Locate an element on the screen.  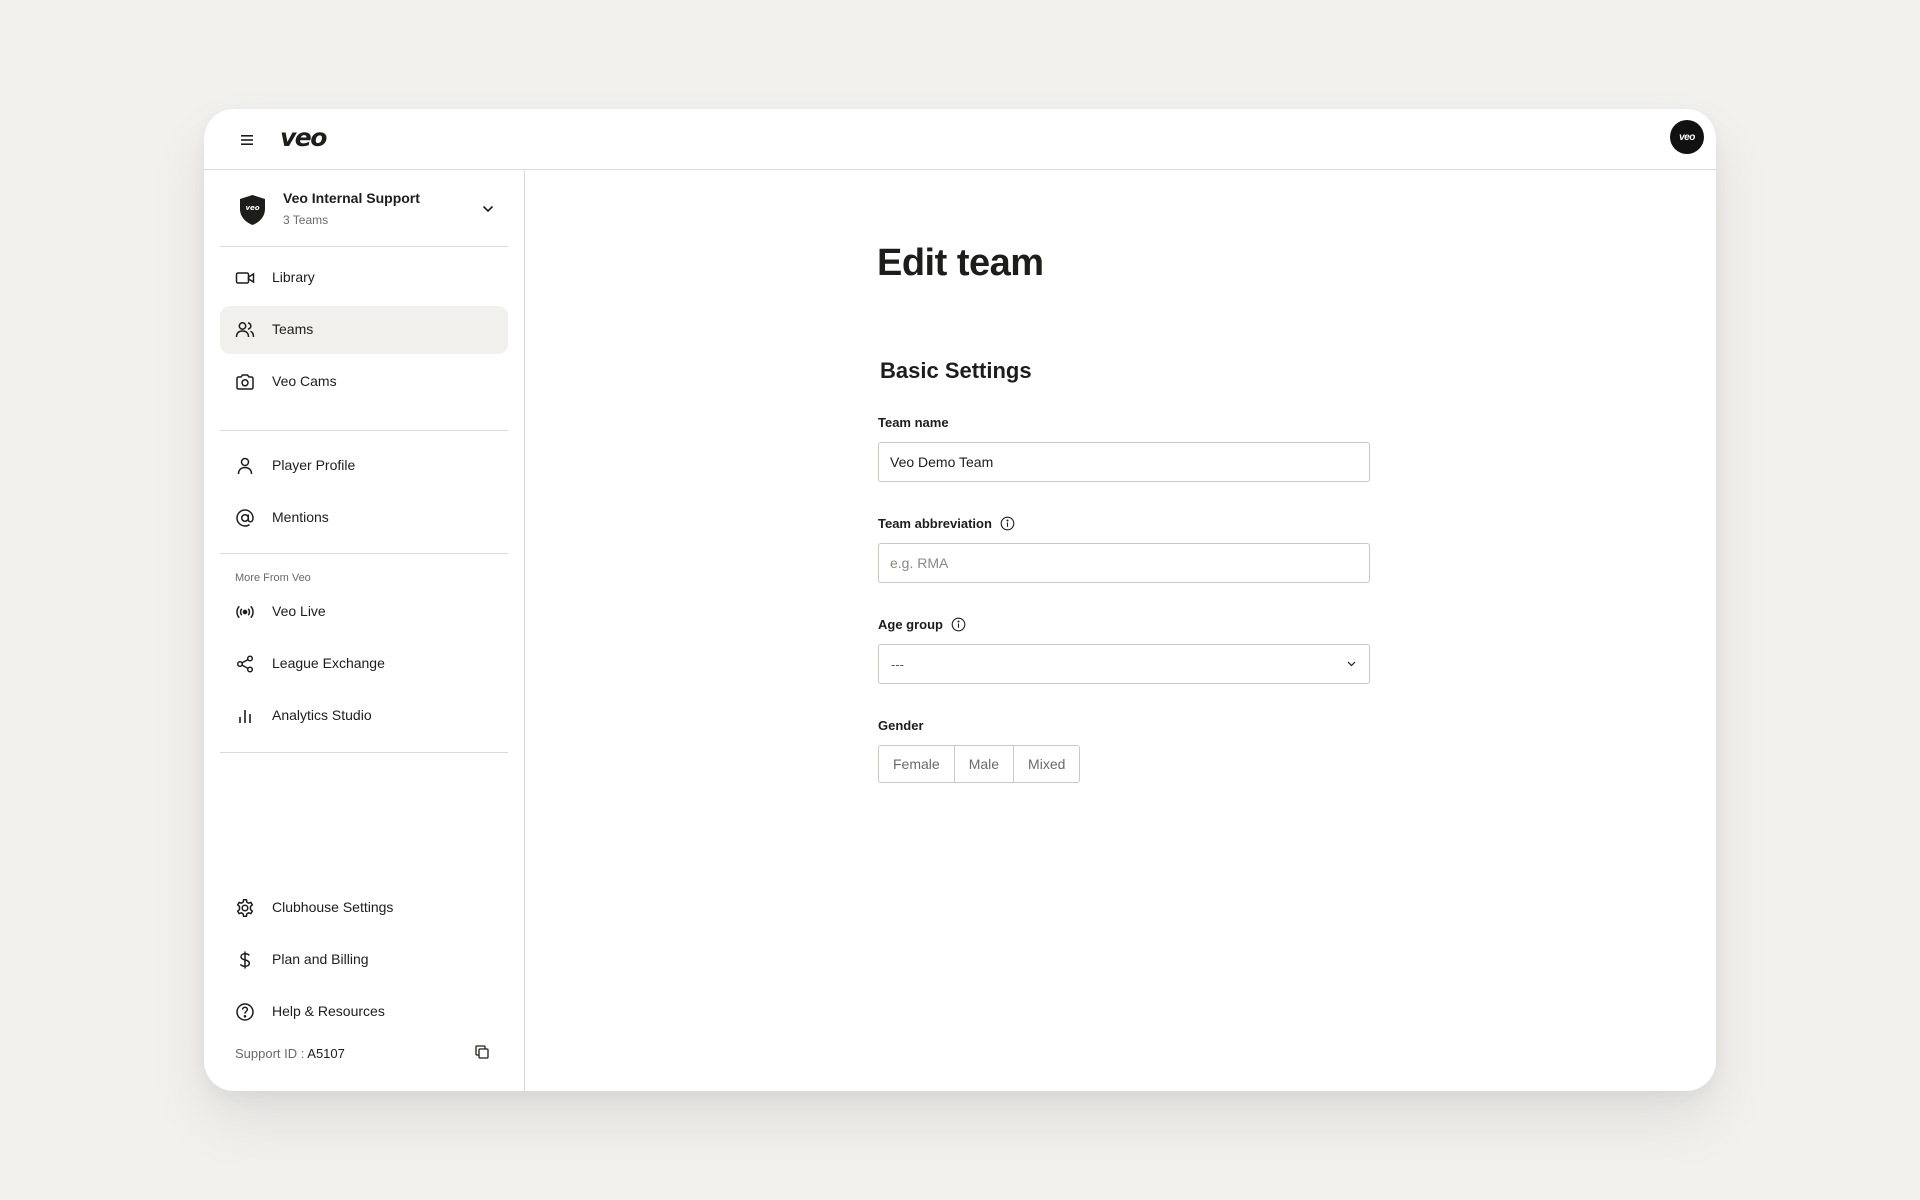
broadcast-icon is located at coordinates (245, 612).